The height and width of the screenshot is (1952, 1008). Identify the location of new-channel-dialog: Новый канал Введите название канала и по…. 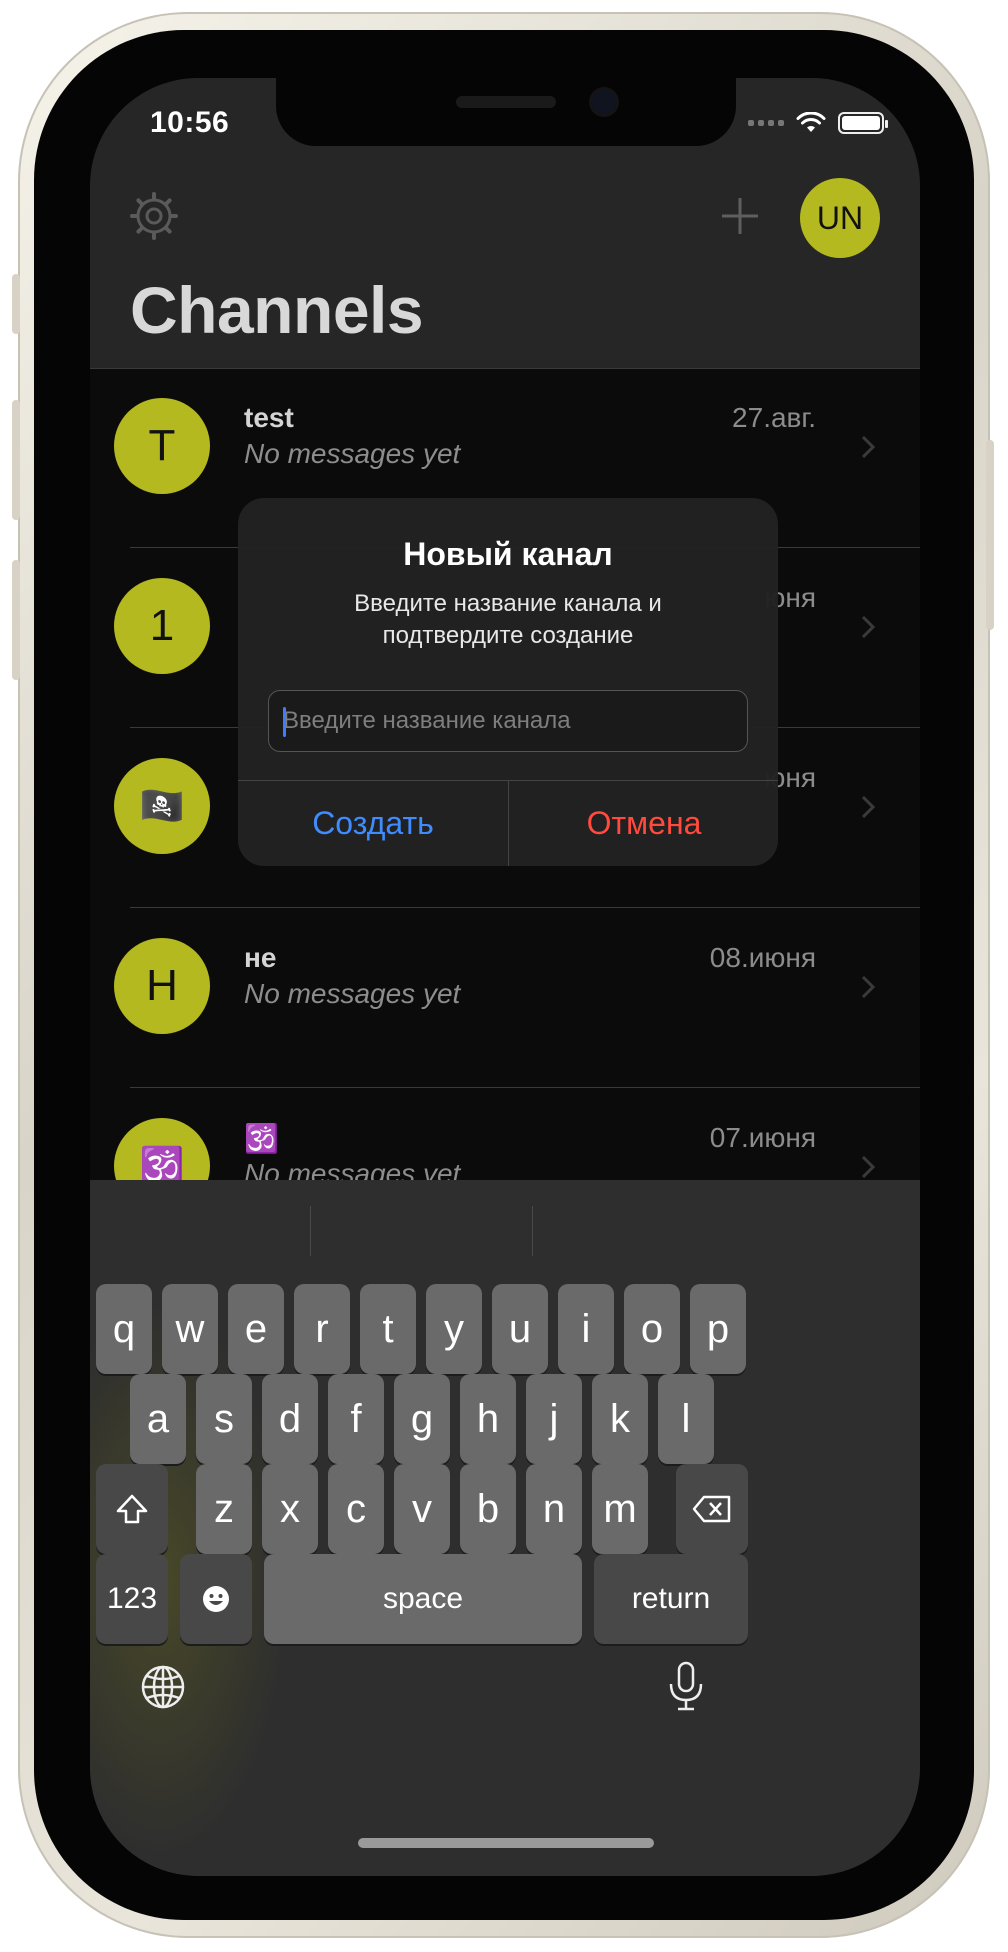
(508, 682).